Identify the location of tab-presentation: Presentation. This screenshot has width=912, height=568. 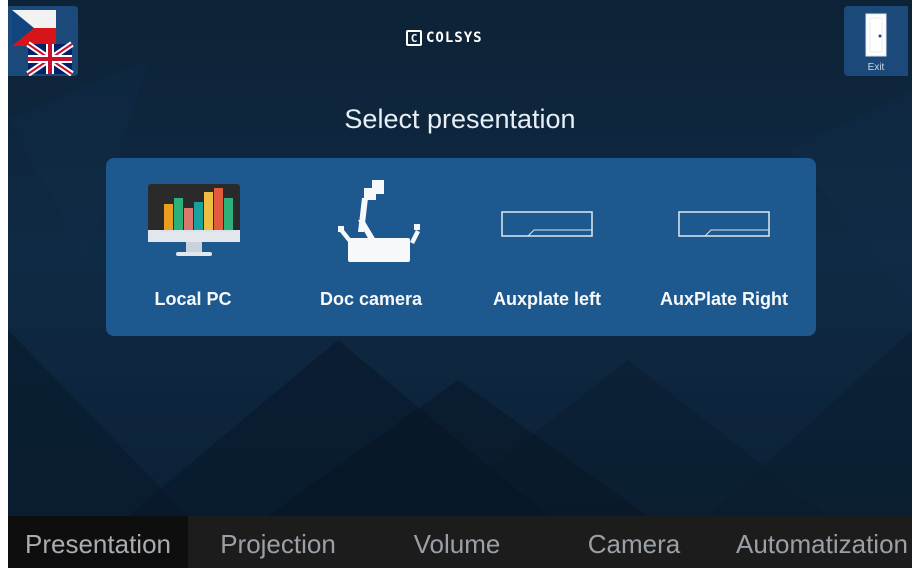
(98, 542).